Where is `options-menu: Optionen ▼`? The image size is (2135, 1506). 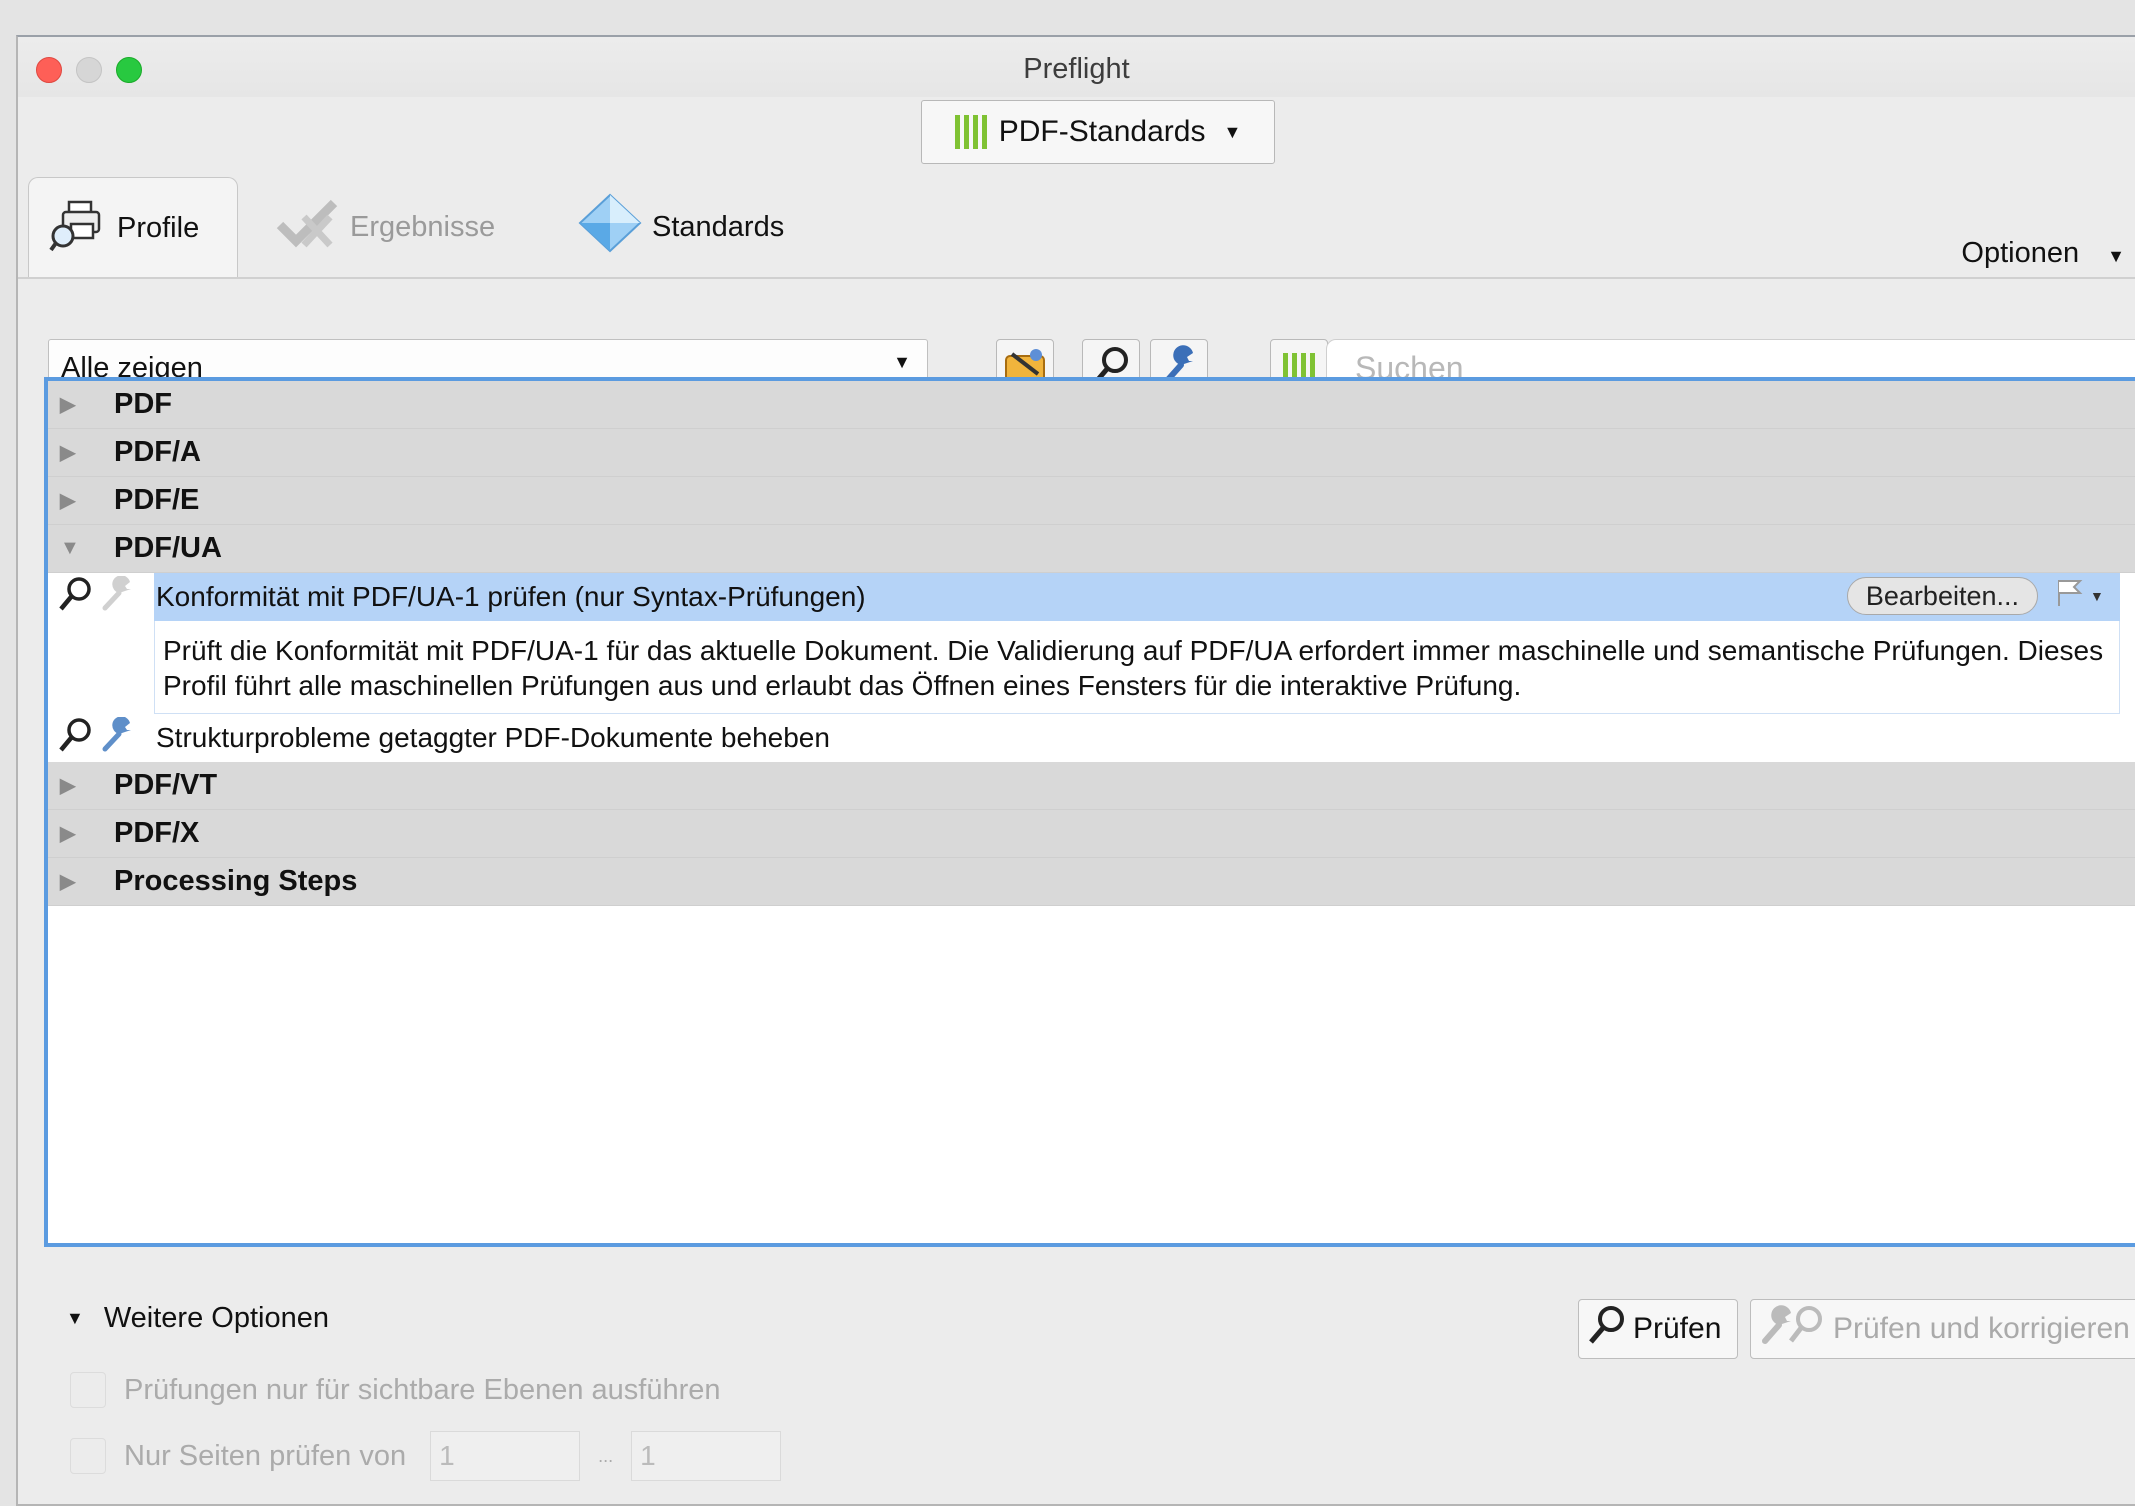 options-menu: Optionen ▼ is located at coordinates (2043, 253).